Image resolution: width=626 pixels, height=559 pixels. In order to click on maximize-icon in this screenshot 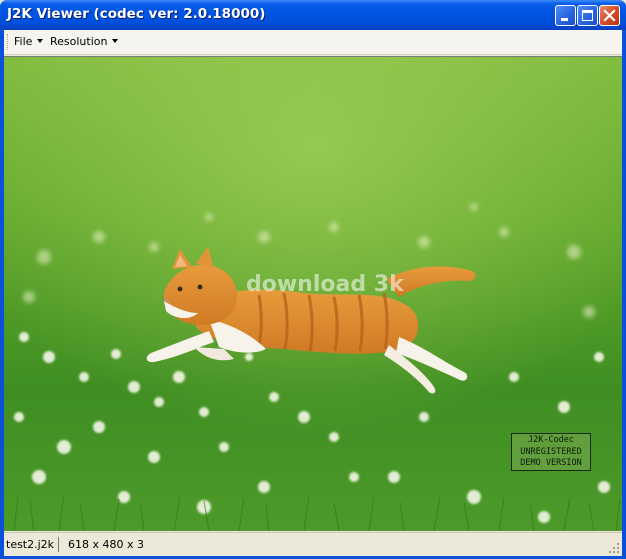, I will do `click(587, 15)`.